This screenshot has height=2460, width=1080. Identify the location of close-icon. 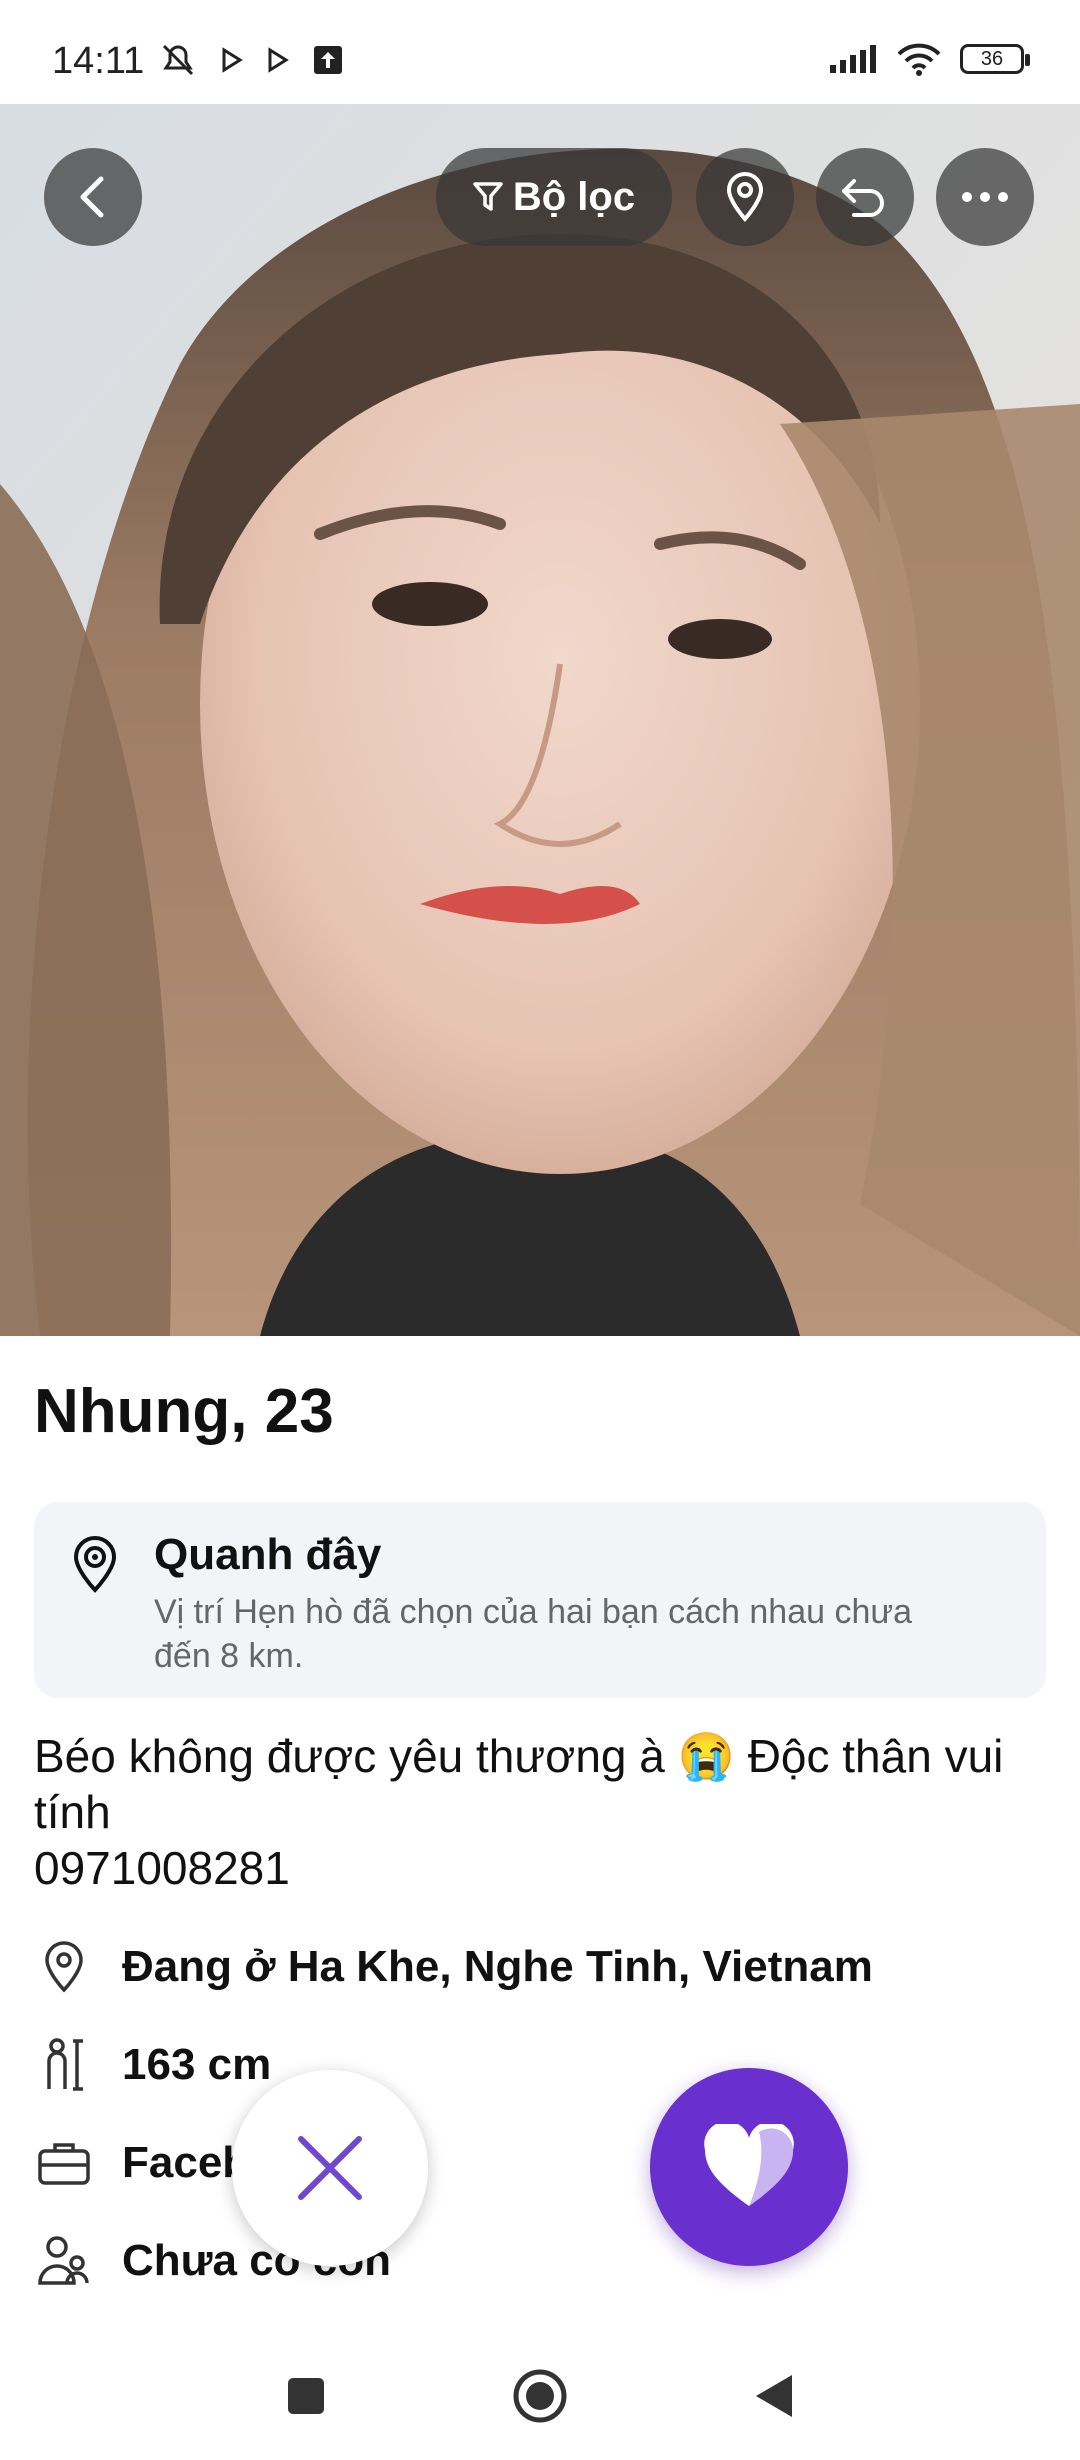
(330, 2168).